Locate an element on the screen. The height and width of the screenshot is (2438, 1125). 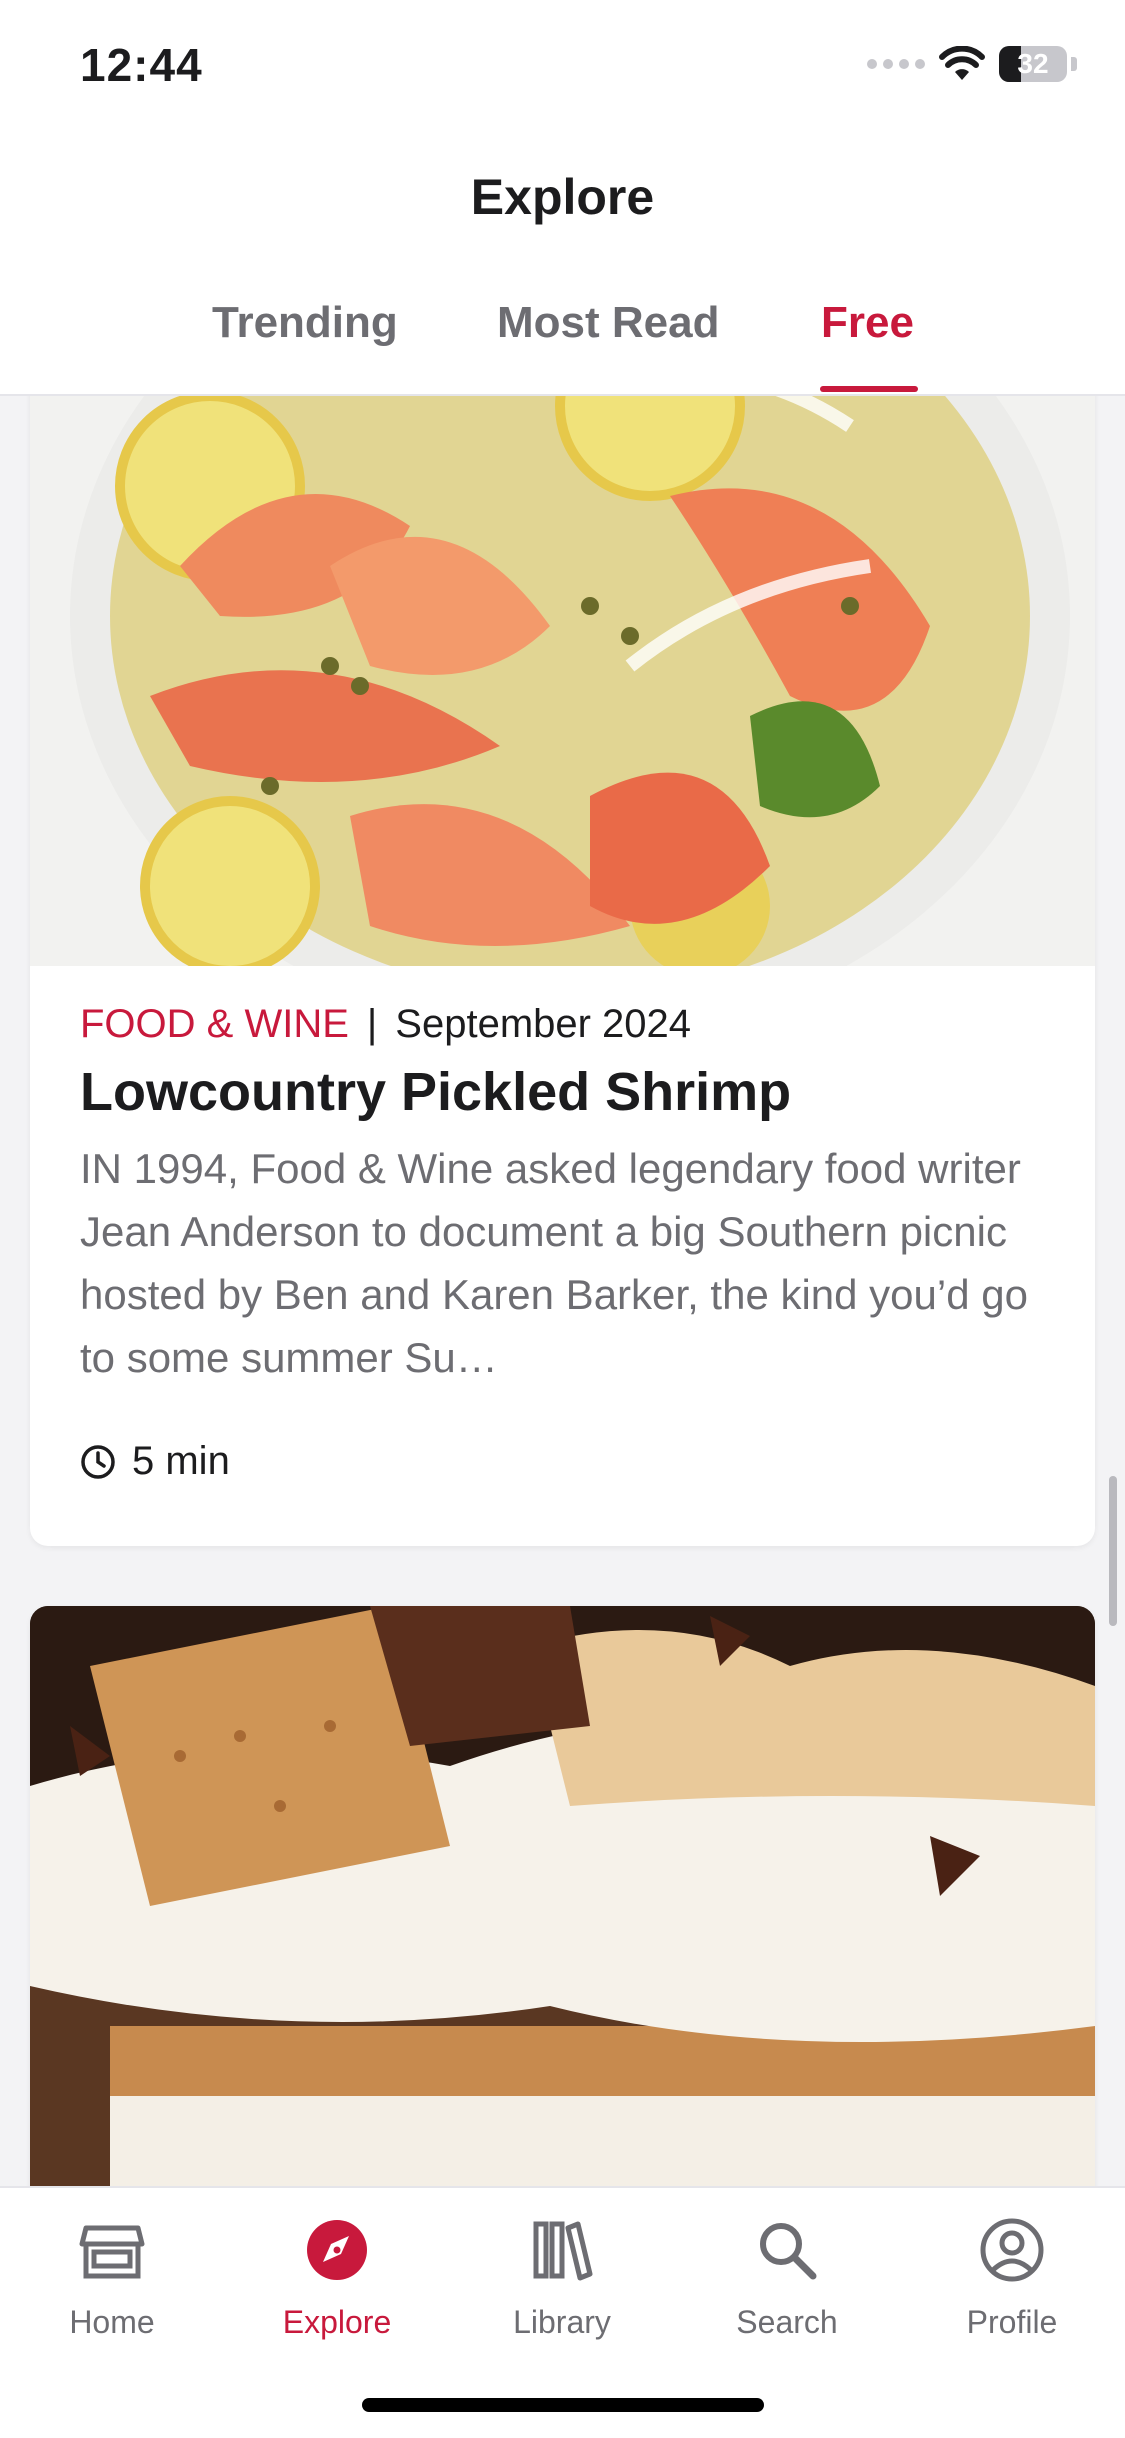
nav-library: Library is located at coordinates (562, 2277).